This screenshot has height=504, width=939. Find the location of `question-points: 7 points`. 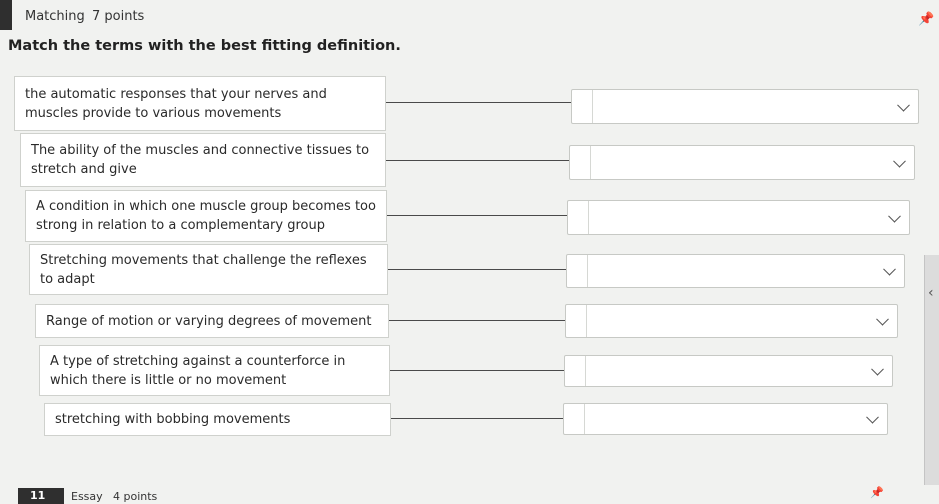

question-points: 7 points is located at coordinates (118, 16).